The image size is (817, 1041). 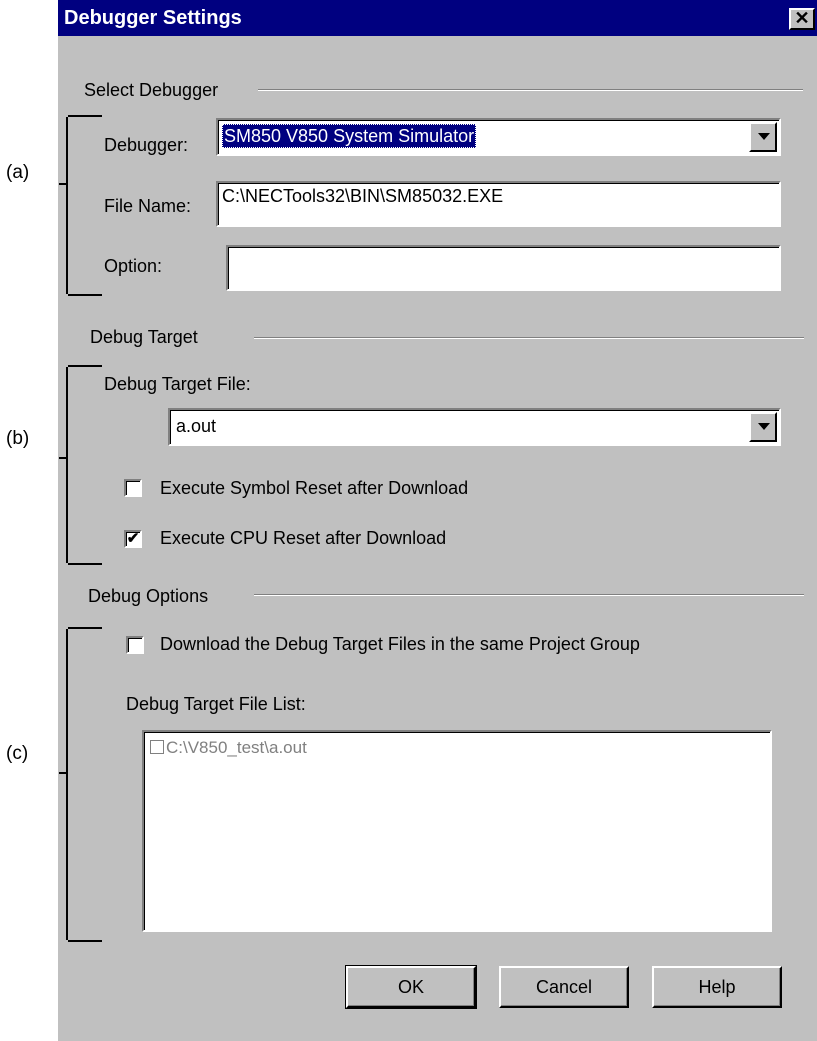 What do you see at coordinates (148, 596) in the screenshot?
I see `debug-options-group-label: Debug Options` at bounding box center [148, 596].